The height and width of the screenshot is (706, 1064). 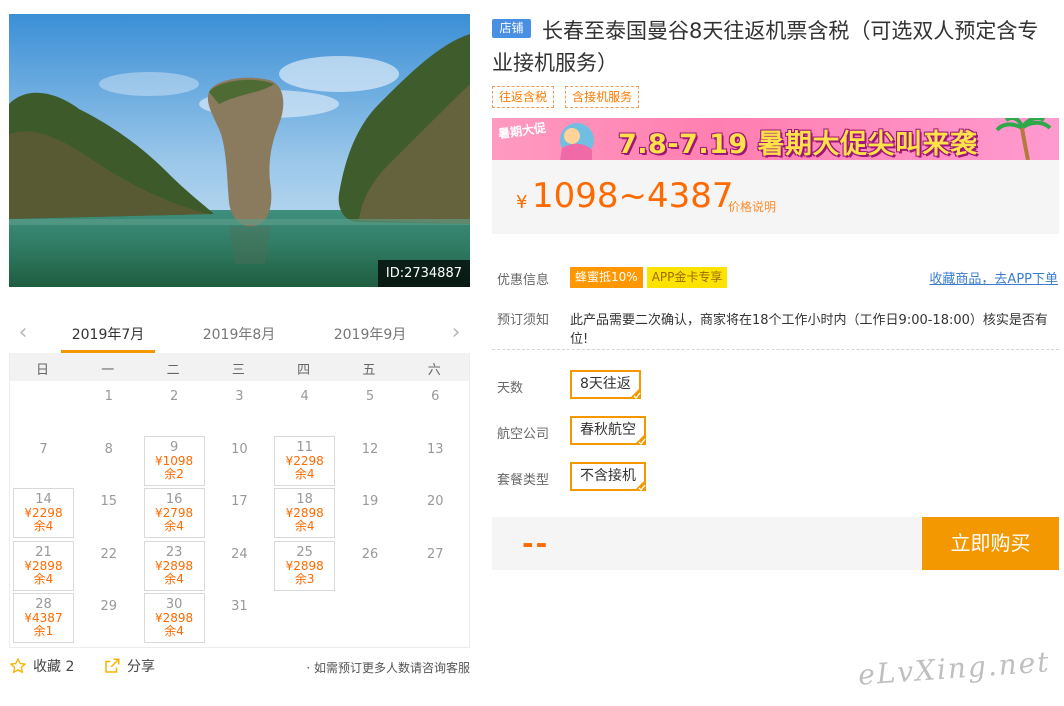 What do you see at coordinates (174, 396) in the screenshot?
I see `calendar-day-number: 2` at bounding box center [174, 396].